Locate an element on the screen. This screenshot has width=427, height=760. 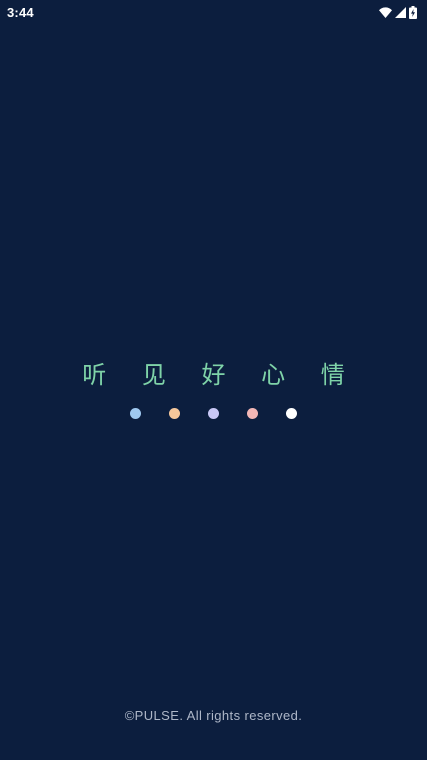
splash-content: 听 见 好 心 情 is located at coordinates (213, 388).